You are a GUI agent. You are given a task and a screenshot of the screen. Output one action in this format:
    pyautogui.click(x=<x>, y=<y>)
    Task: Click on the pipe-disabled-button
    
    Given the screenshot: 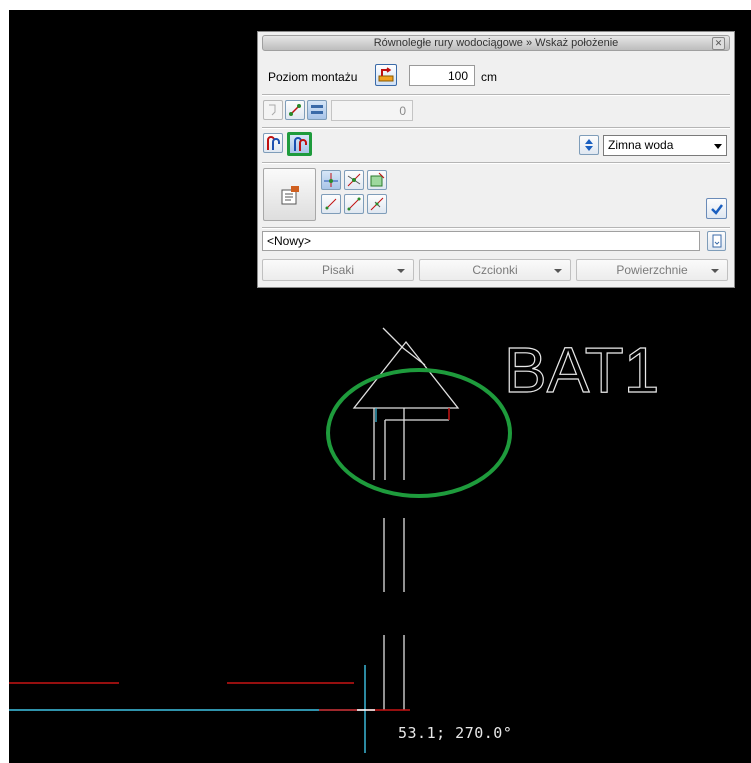 What is the action you would take?
    pyautogui.click(x=273, y=110)
    